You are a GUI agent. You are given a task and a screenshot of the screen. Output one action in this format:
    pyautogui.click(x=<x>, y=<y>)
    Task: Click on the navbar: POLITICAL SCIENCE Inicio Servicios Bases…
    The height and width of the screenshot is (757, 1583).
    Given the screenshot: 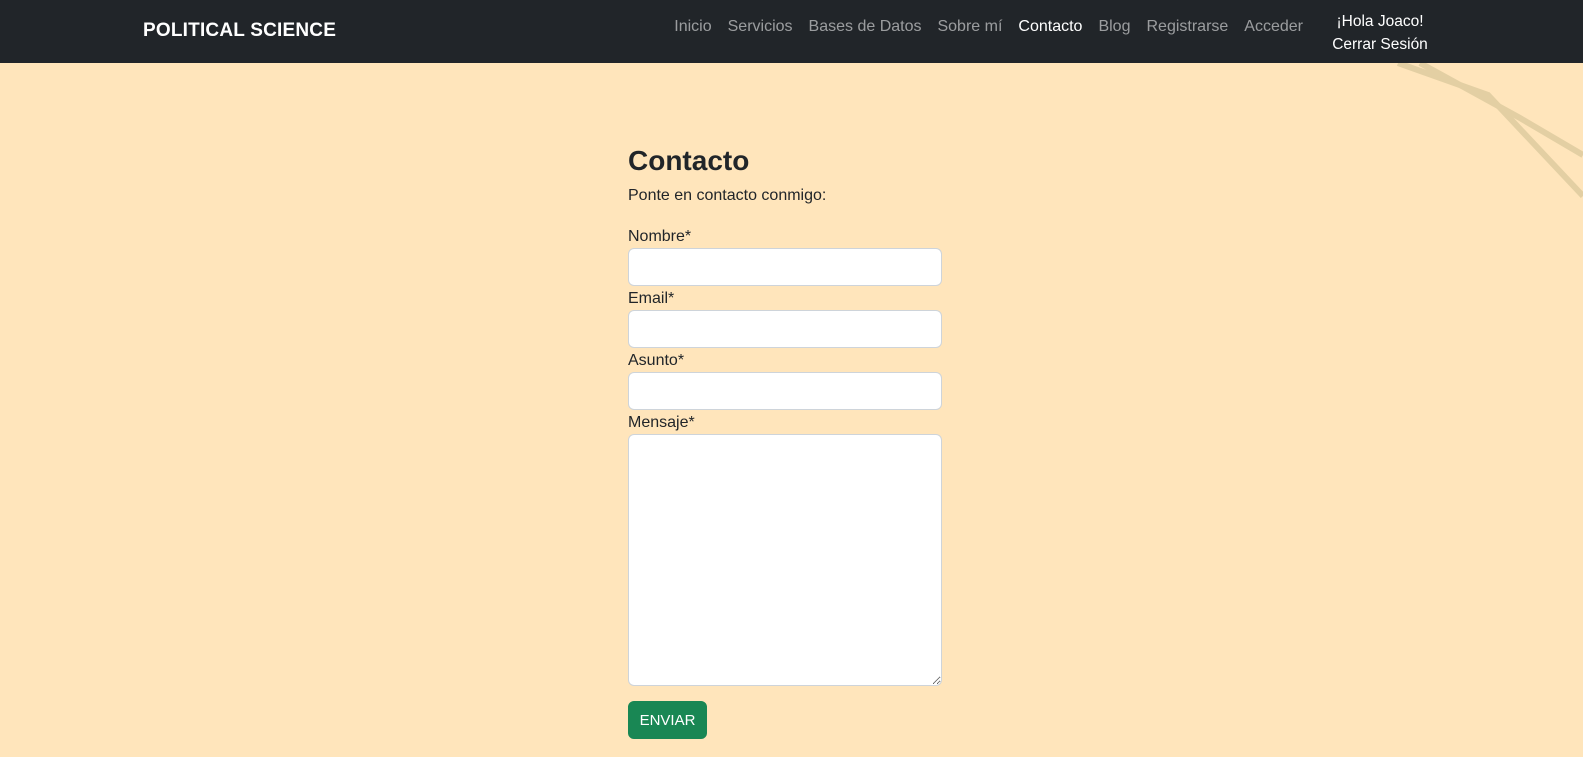 What is the action you would take?
    pyautogui.click(x=791, y=31)
    